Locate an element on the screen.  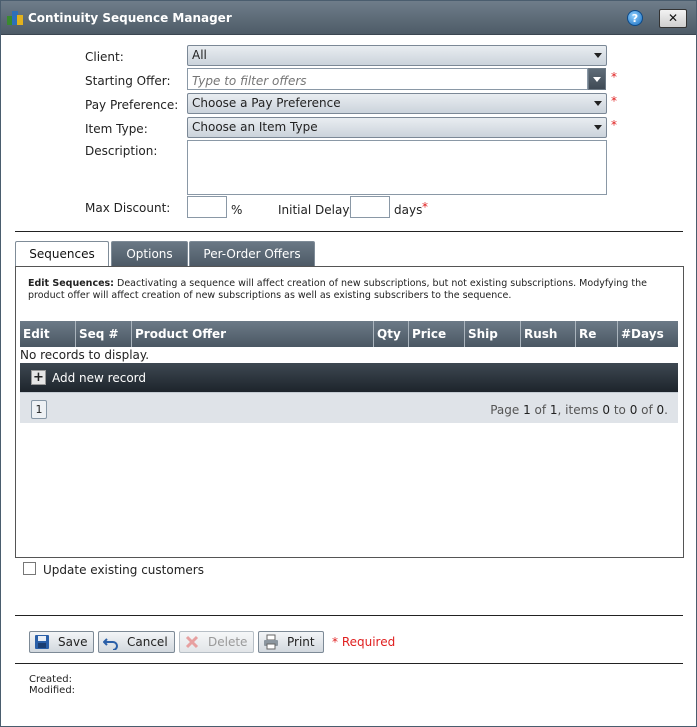
starting-offer-dropdown-button is located at coordinates (597, 79).